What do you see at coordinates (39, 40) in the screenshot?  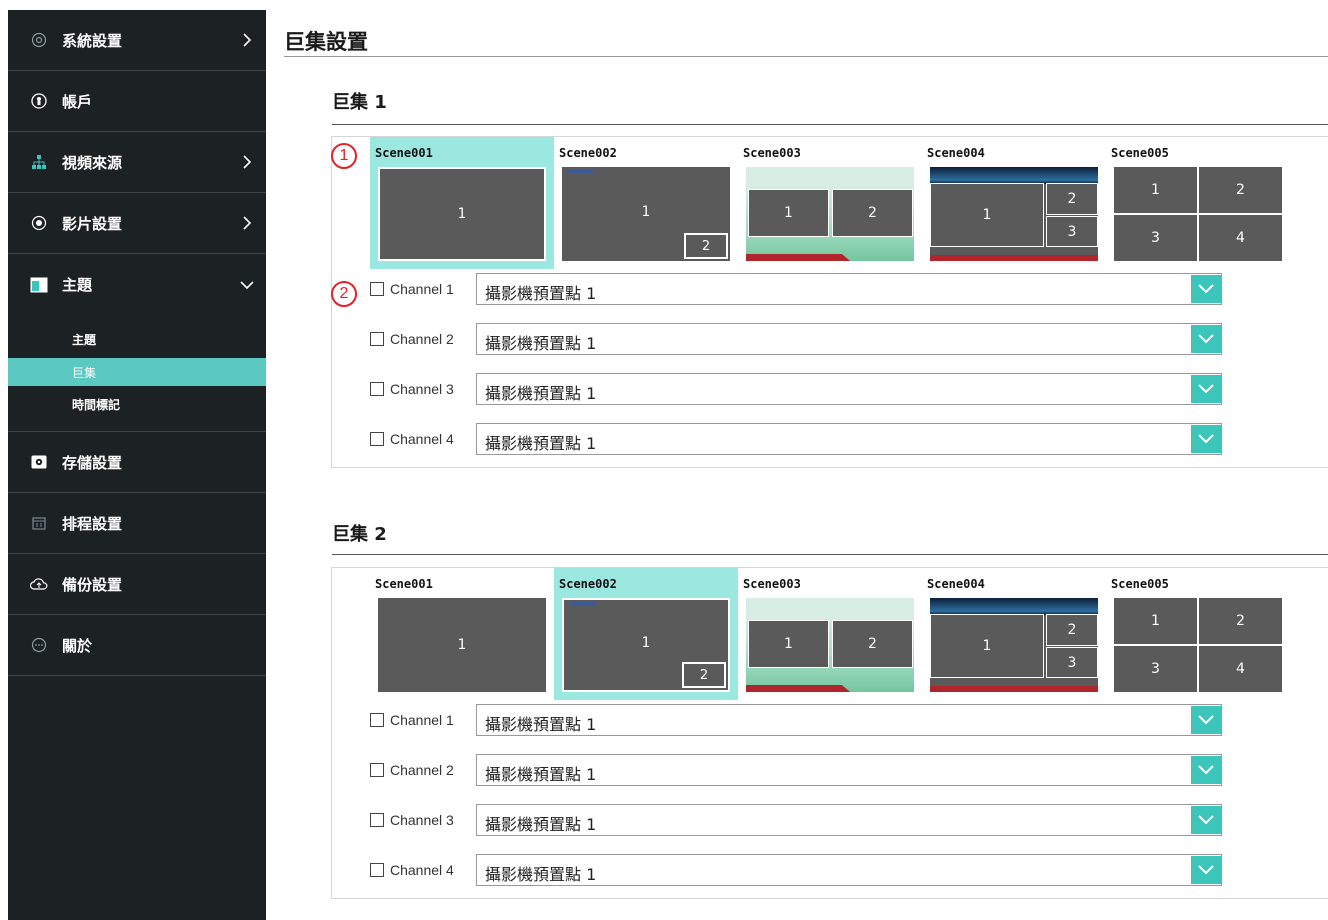 I see `gear-circle-icon` at bounding box center [39, 40].